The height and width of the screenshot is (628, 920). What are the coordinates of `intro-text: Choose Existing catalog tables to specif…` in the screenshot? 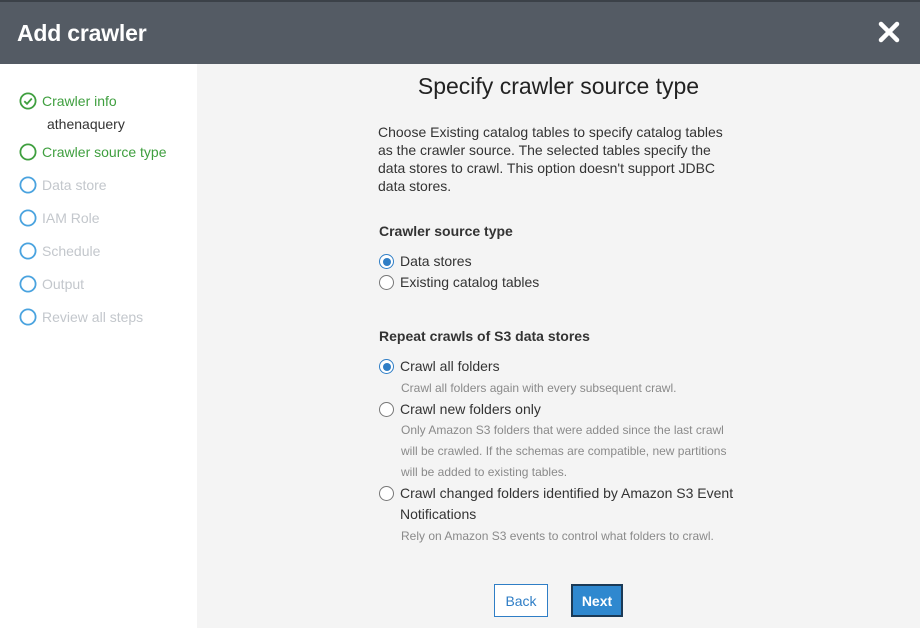 It's located at (550, 159).